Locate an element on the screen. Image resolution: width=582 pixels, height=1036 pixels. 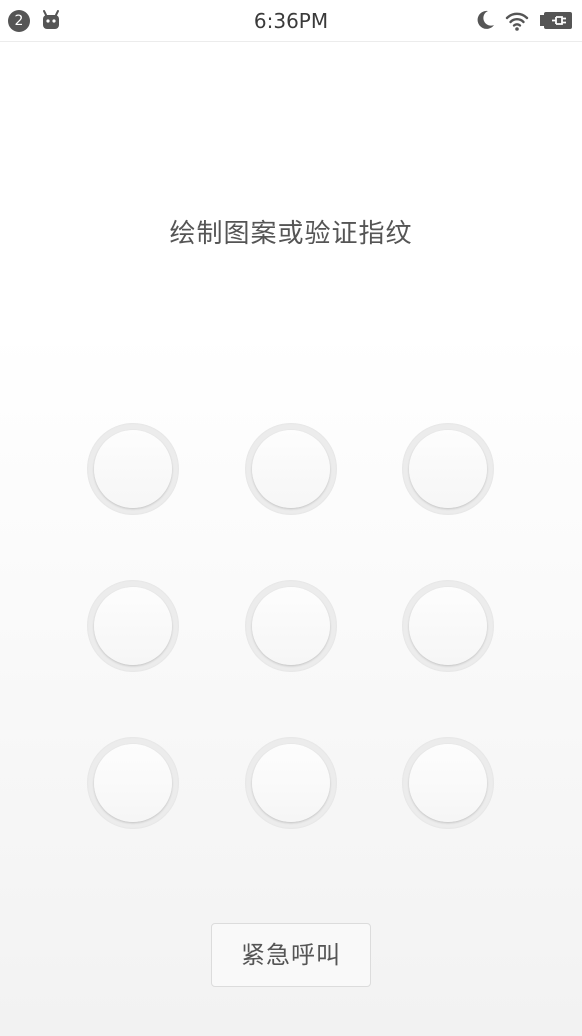
battery-charging-icon is located at coordinates (556, 20).